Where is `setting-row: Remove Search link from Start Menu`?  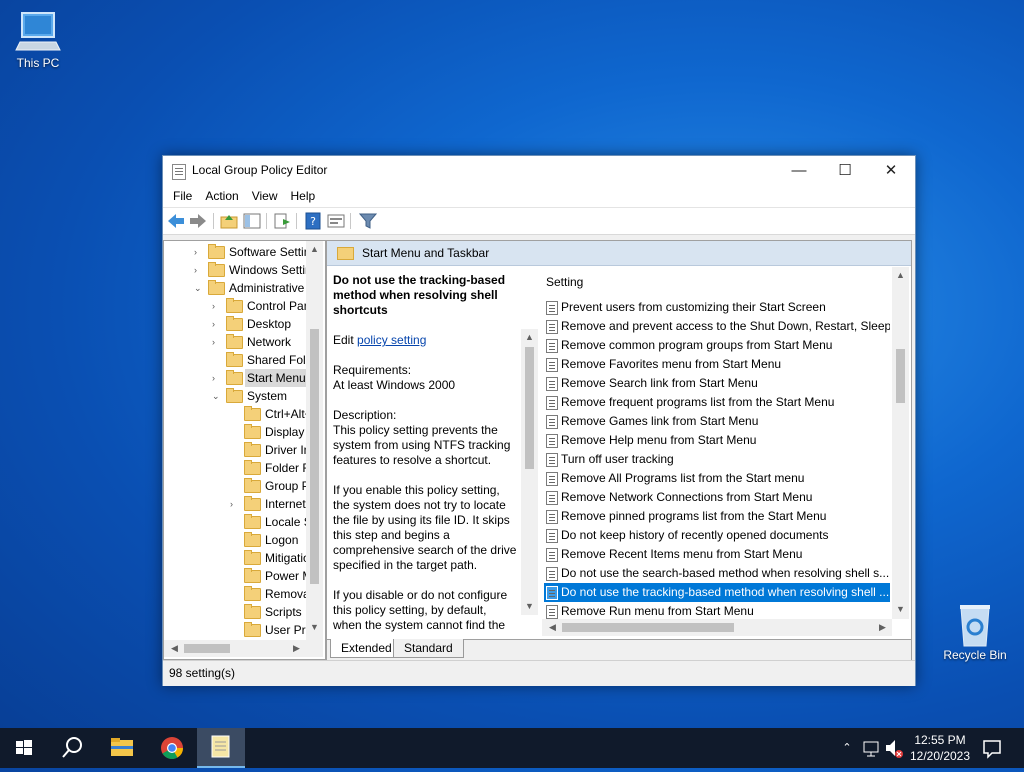 setting-row: Remove Search link from Start Menu is located at coordinates (717, 383).